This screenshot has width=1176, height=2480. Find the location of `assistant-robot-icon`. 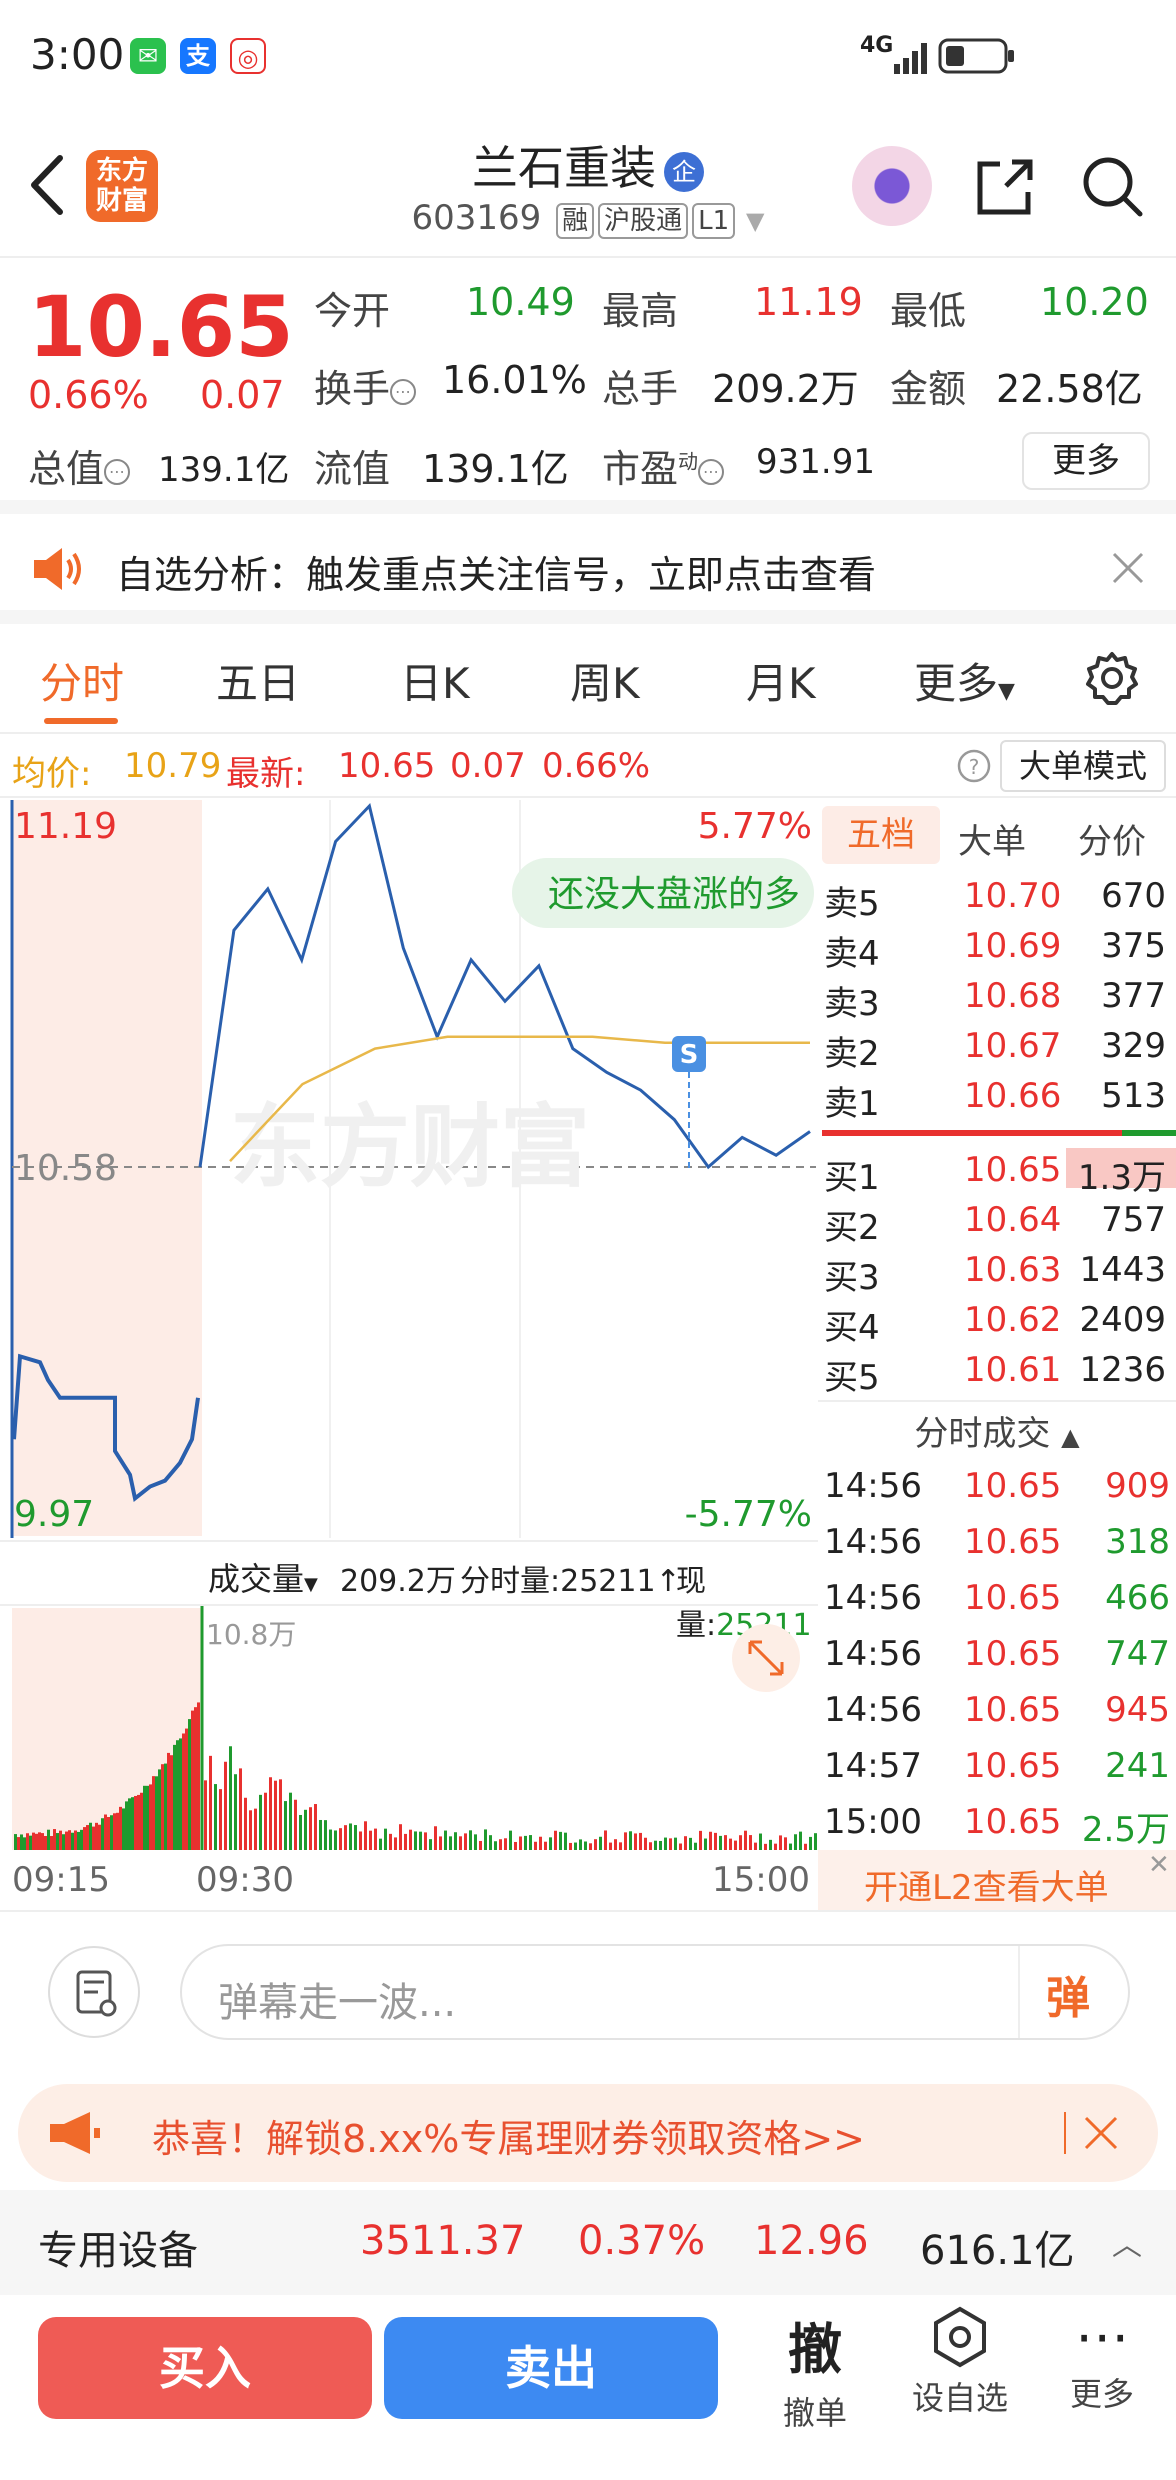

assistant-robot-icon is located at coordinates (892, 186).